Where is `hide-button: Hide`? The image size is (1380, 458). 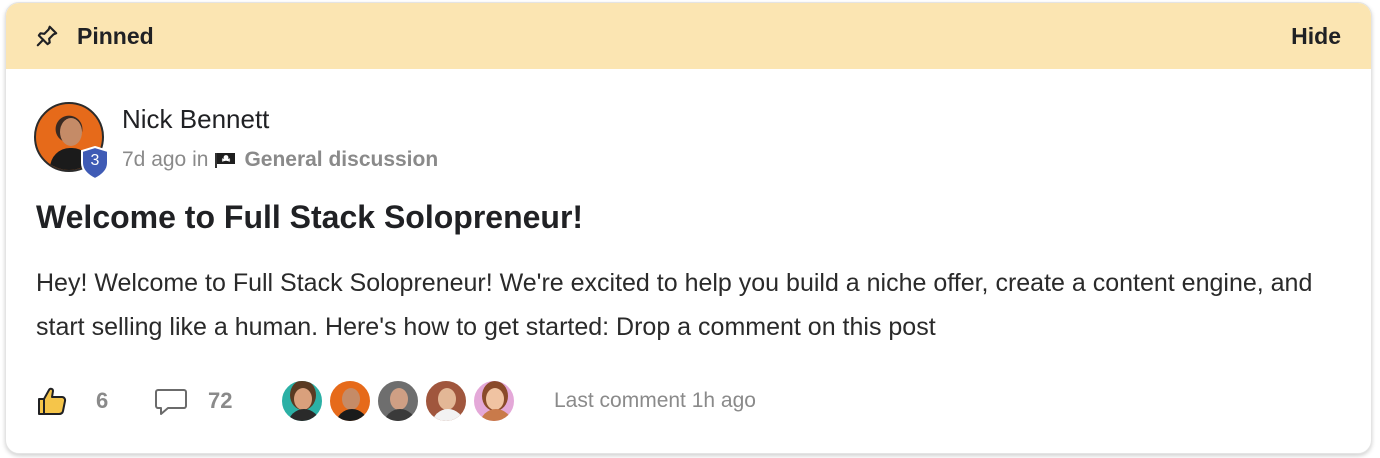
hide-button: Hide is located at coordinates (1316, 36).